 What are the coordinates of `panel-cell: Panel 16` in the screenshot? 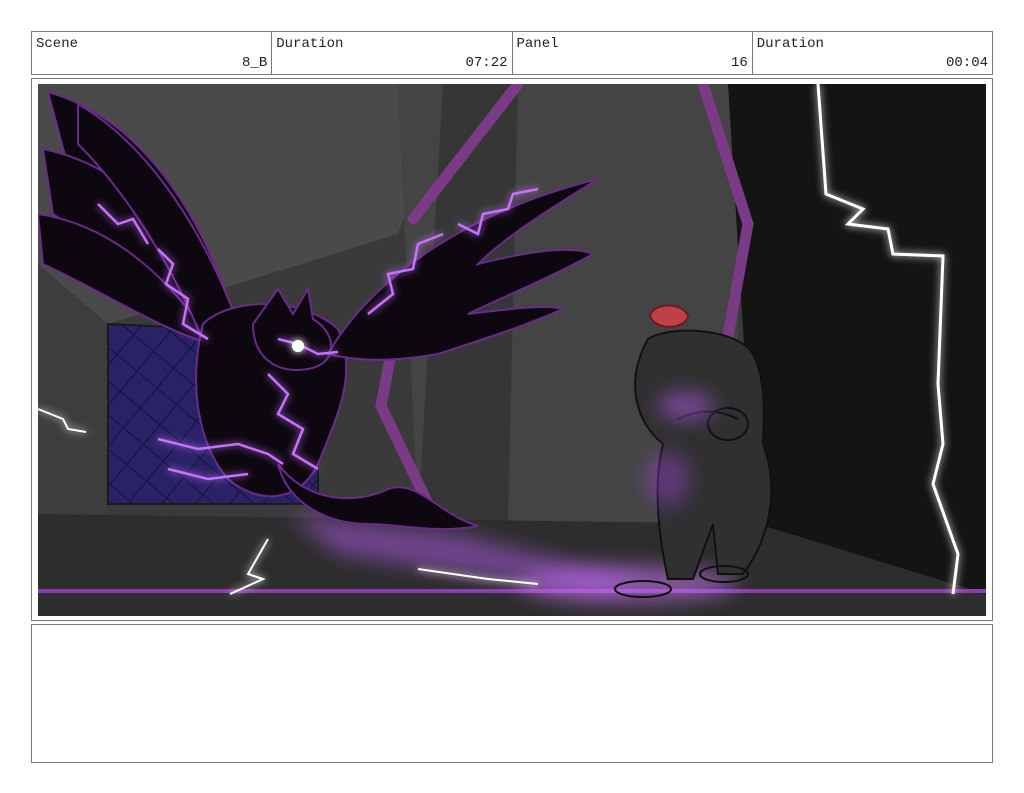 It's located at (633, 53).